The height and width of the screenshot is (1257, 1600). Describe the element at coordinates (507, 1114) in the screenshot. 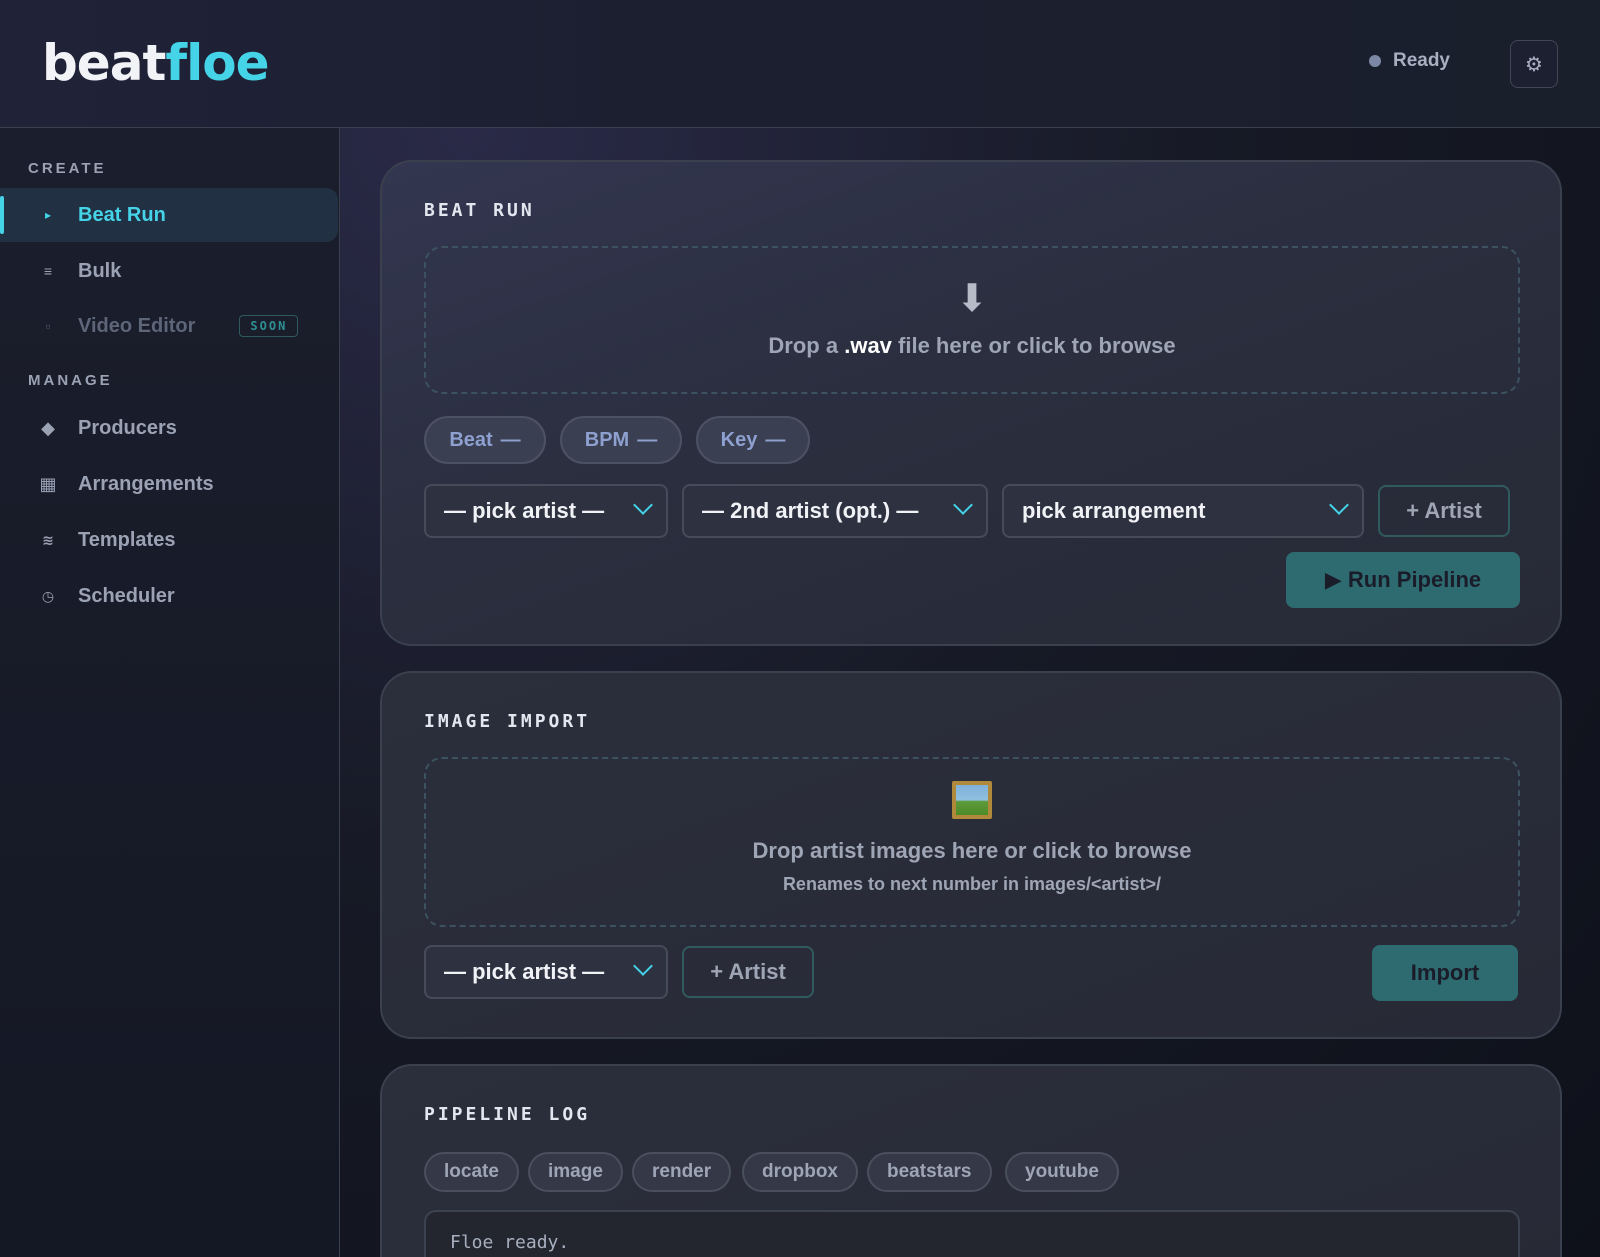

I see `card-title: PIPELINE LOG` at that location.